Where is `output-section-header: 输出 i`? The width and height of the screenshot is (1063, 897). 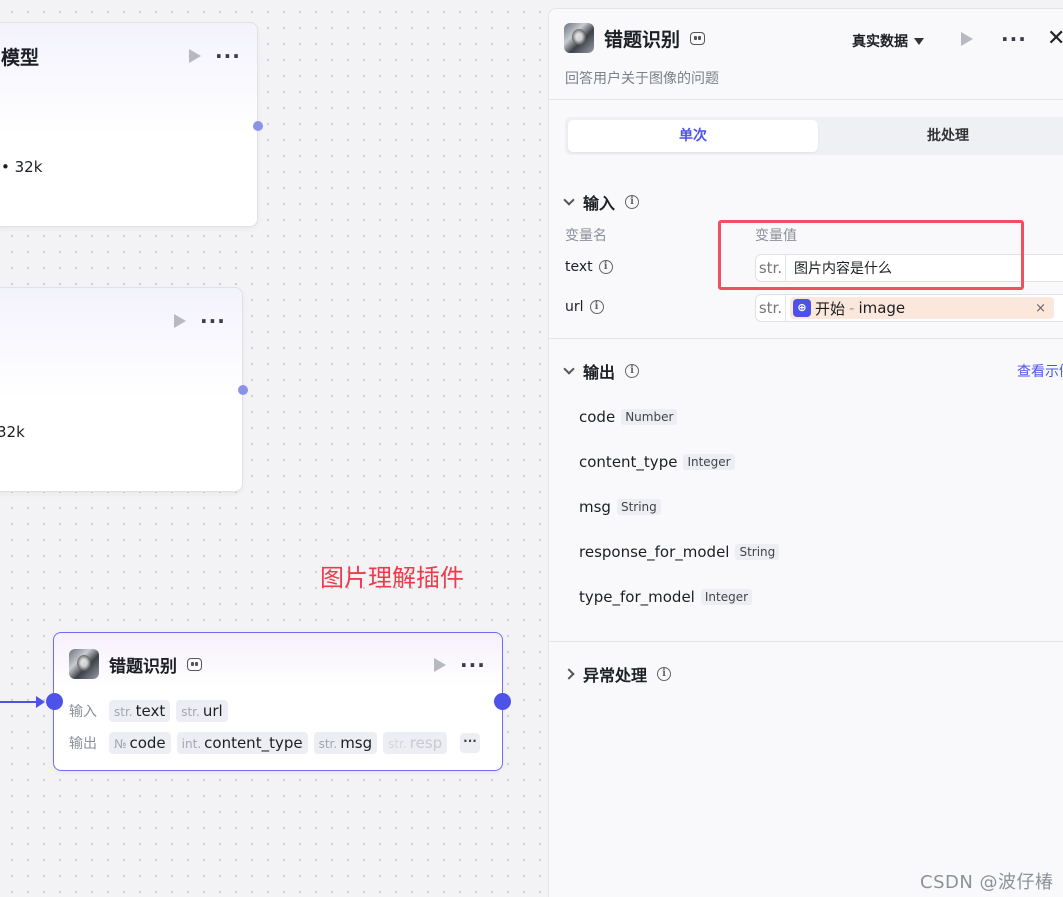 output-section-header: 输出 i is located at coordinates (601, 371).